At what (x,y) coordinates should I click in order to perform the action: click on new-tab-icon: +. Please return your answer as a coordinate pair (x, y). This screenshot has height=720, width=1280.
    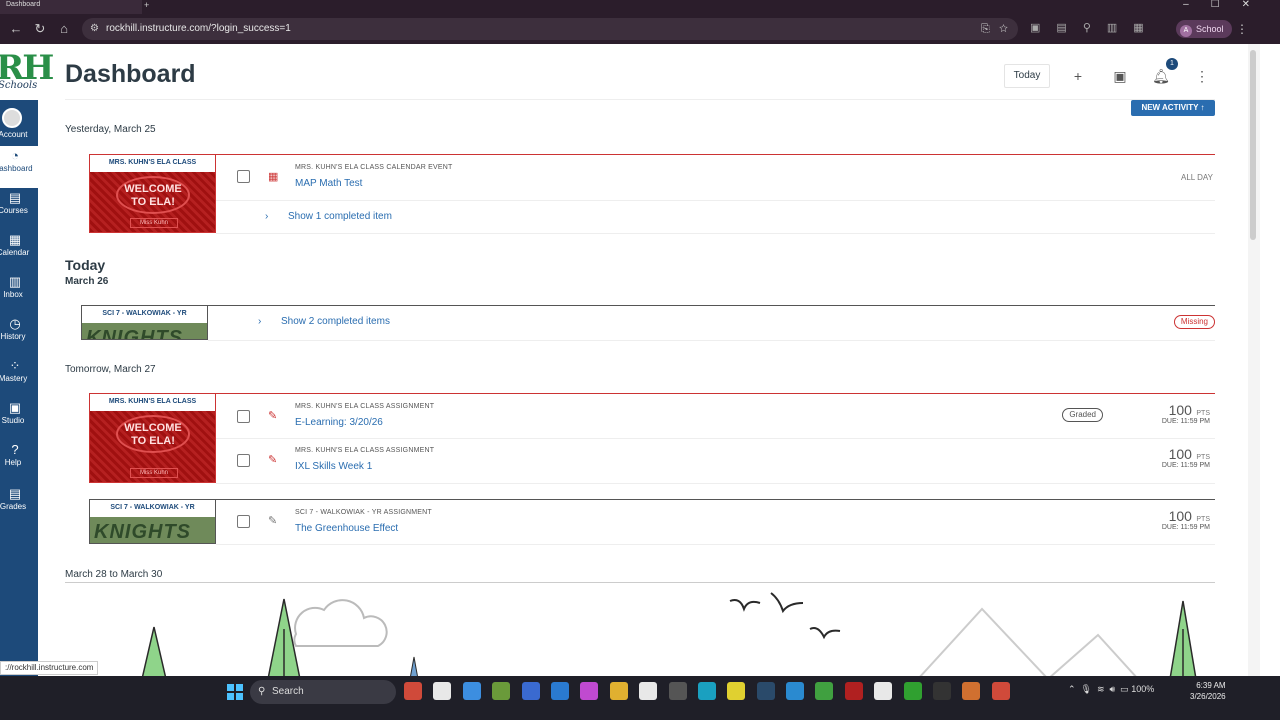
    Looking at the image, I should click on (146, 5).